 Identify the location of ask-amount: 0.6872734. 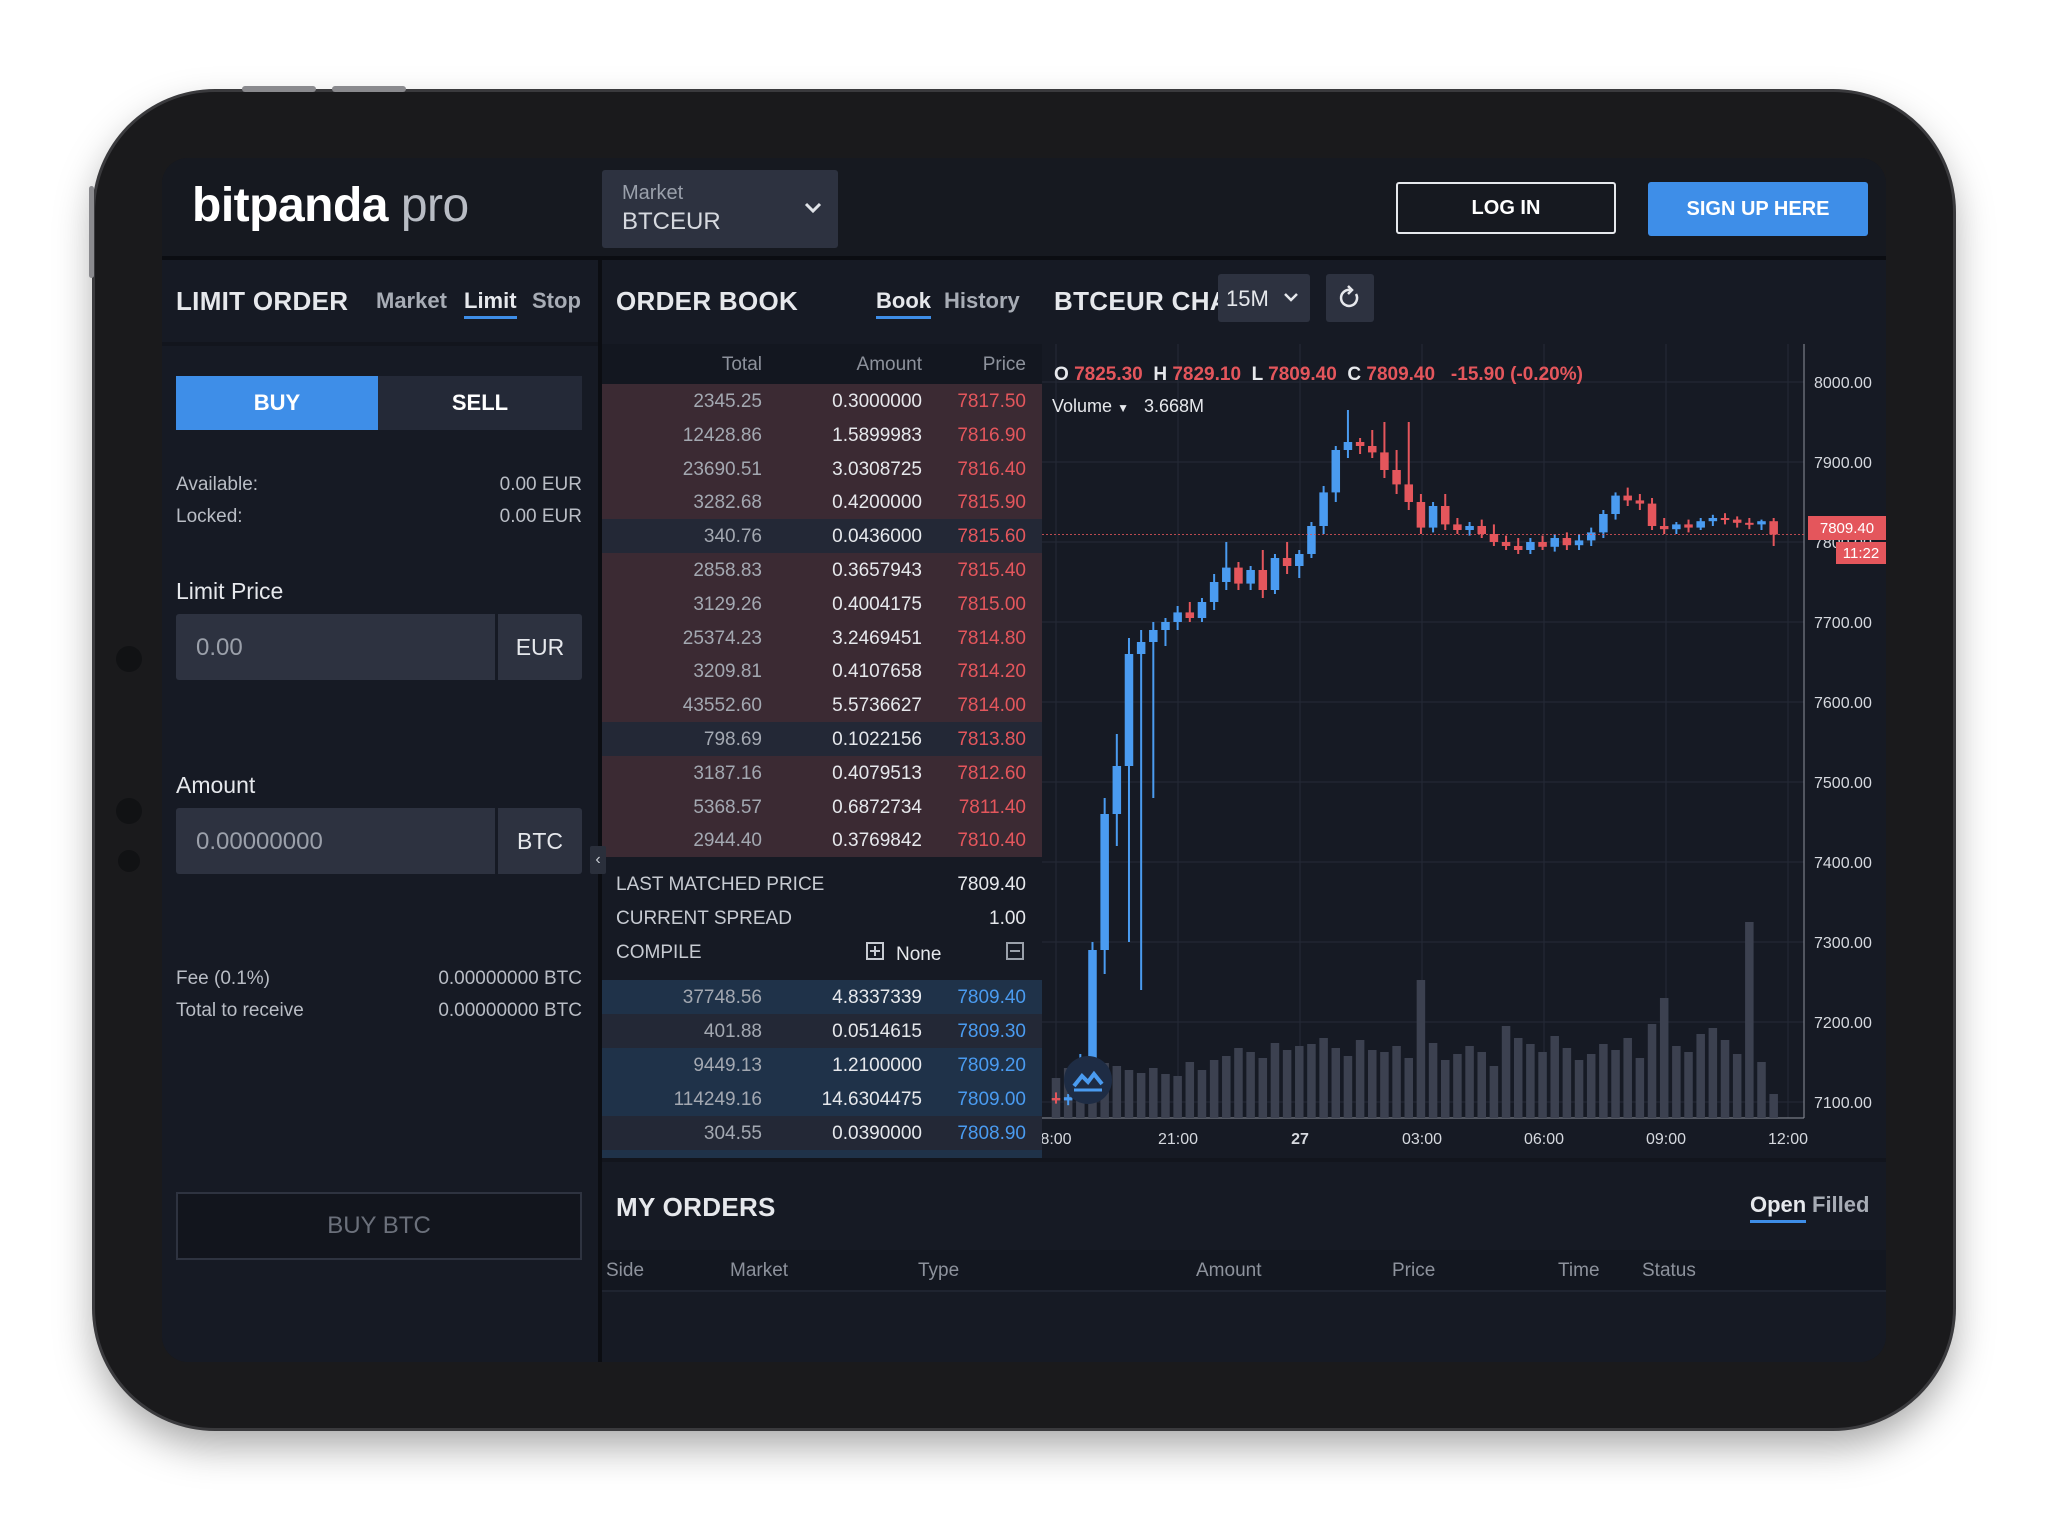
(877, 807).